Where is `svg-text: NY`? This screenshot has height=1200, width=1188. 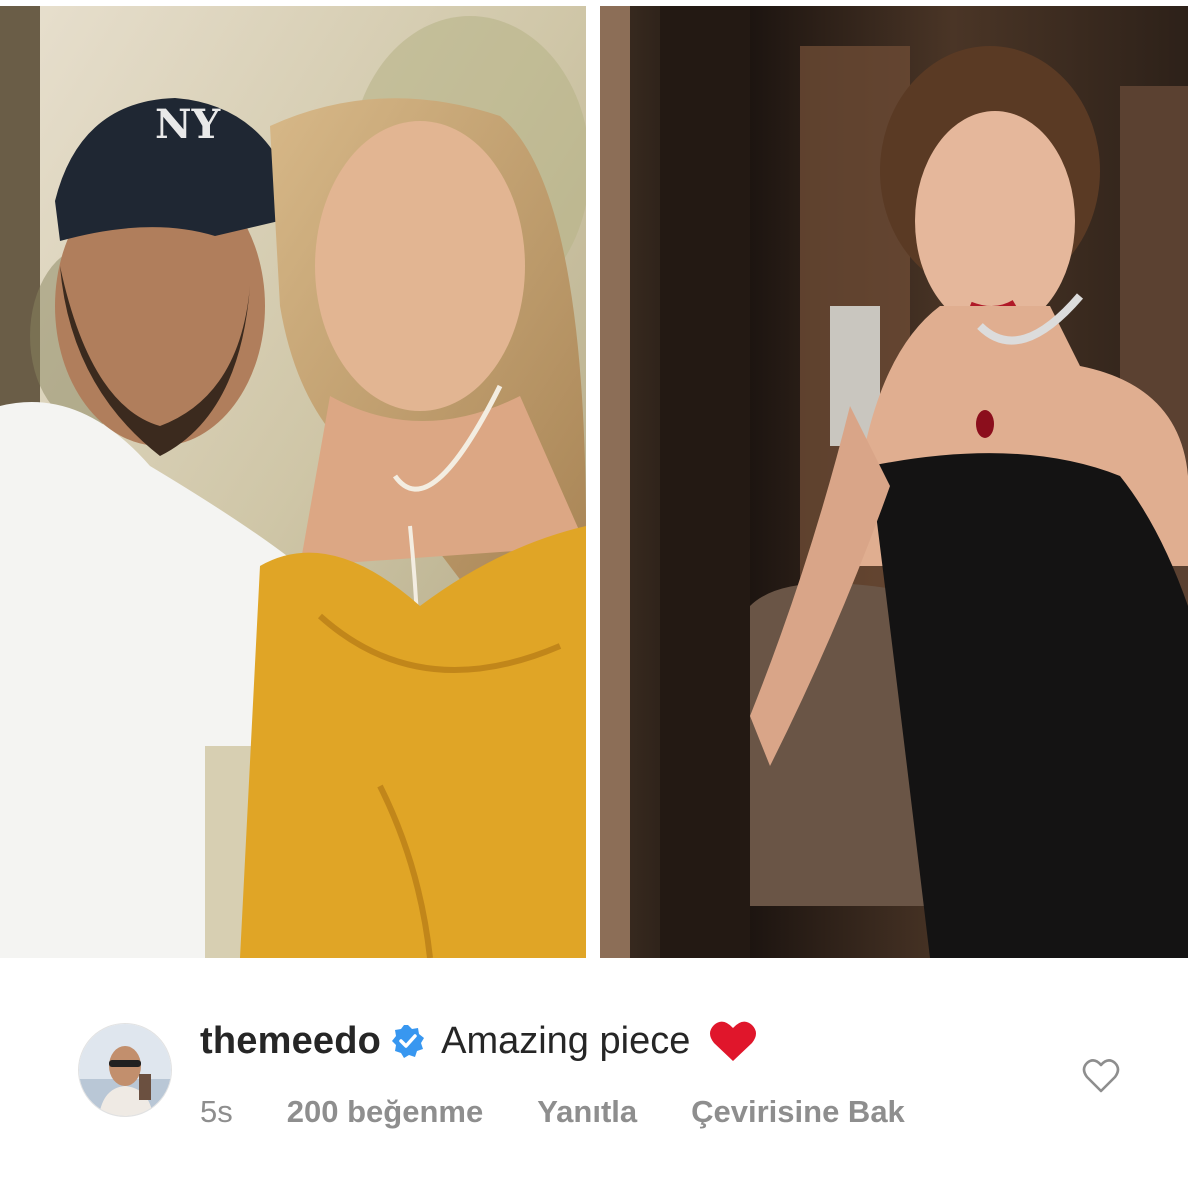
svg-text: NY is located at coordinates (188, 124).